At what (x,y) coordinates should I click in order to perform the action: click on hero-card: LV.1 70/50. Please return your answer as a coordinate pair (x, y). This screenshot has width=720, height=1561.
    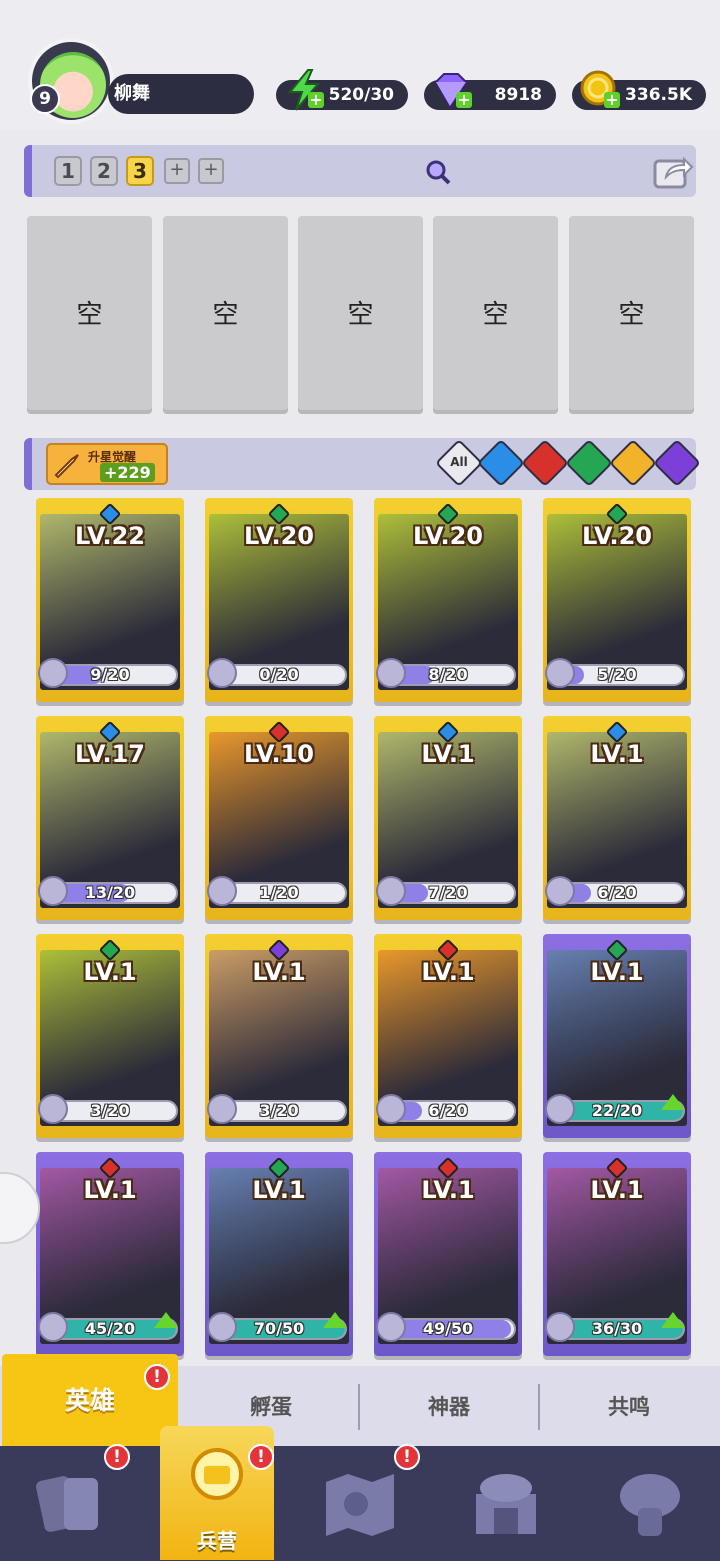
    Looking at the image, I should click on (279, 1254).